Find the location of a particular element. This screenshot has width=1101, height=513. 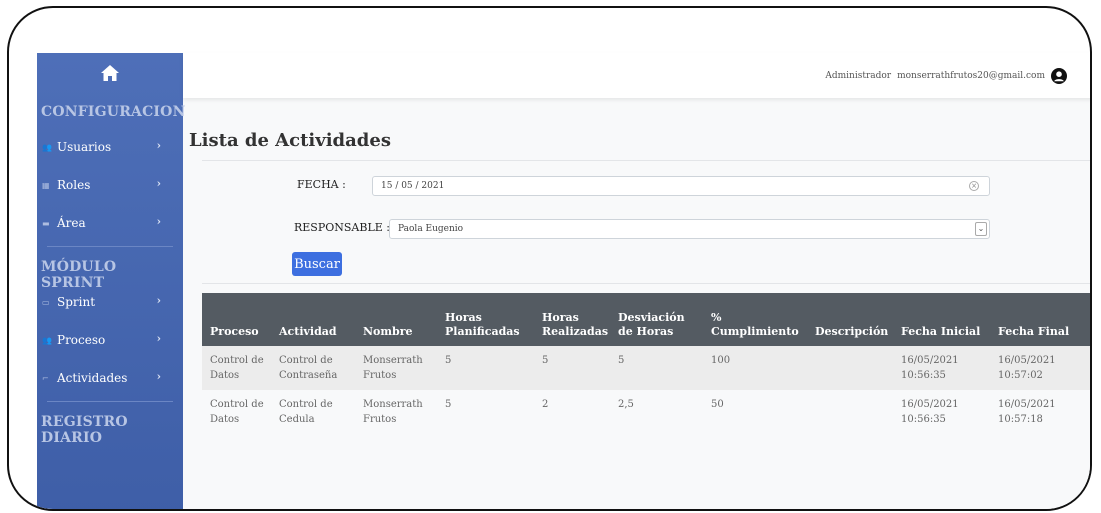

column-header: Horas Planificadas is located at coordinates (482, 324).